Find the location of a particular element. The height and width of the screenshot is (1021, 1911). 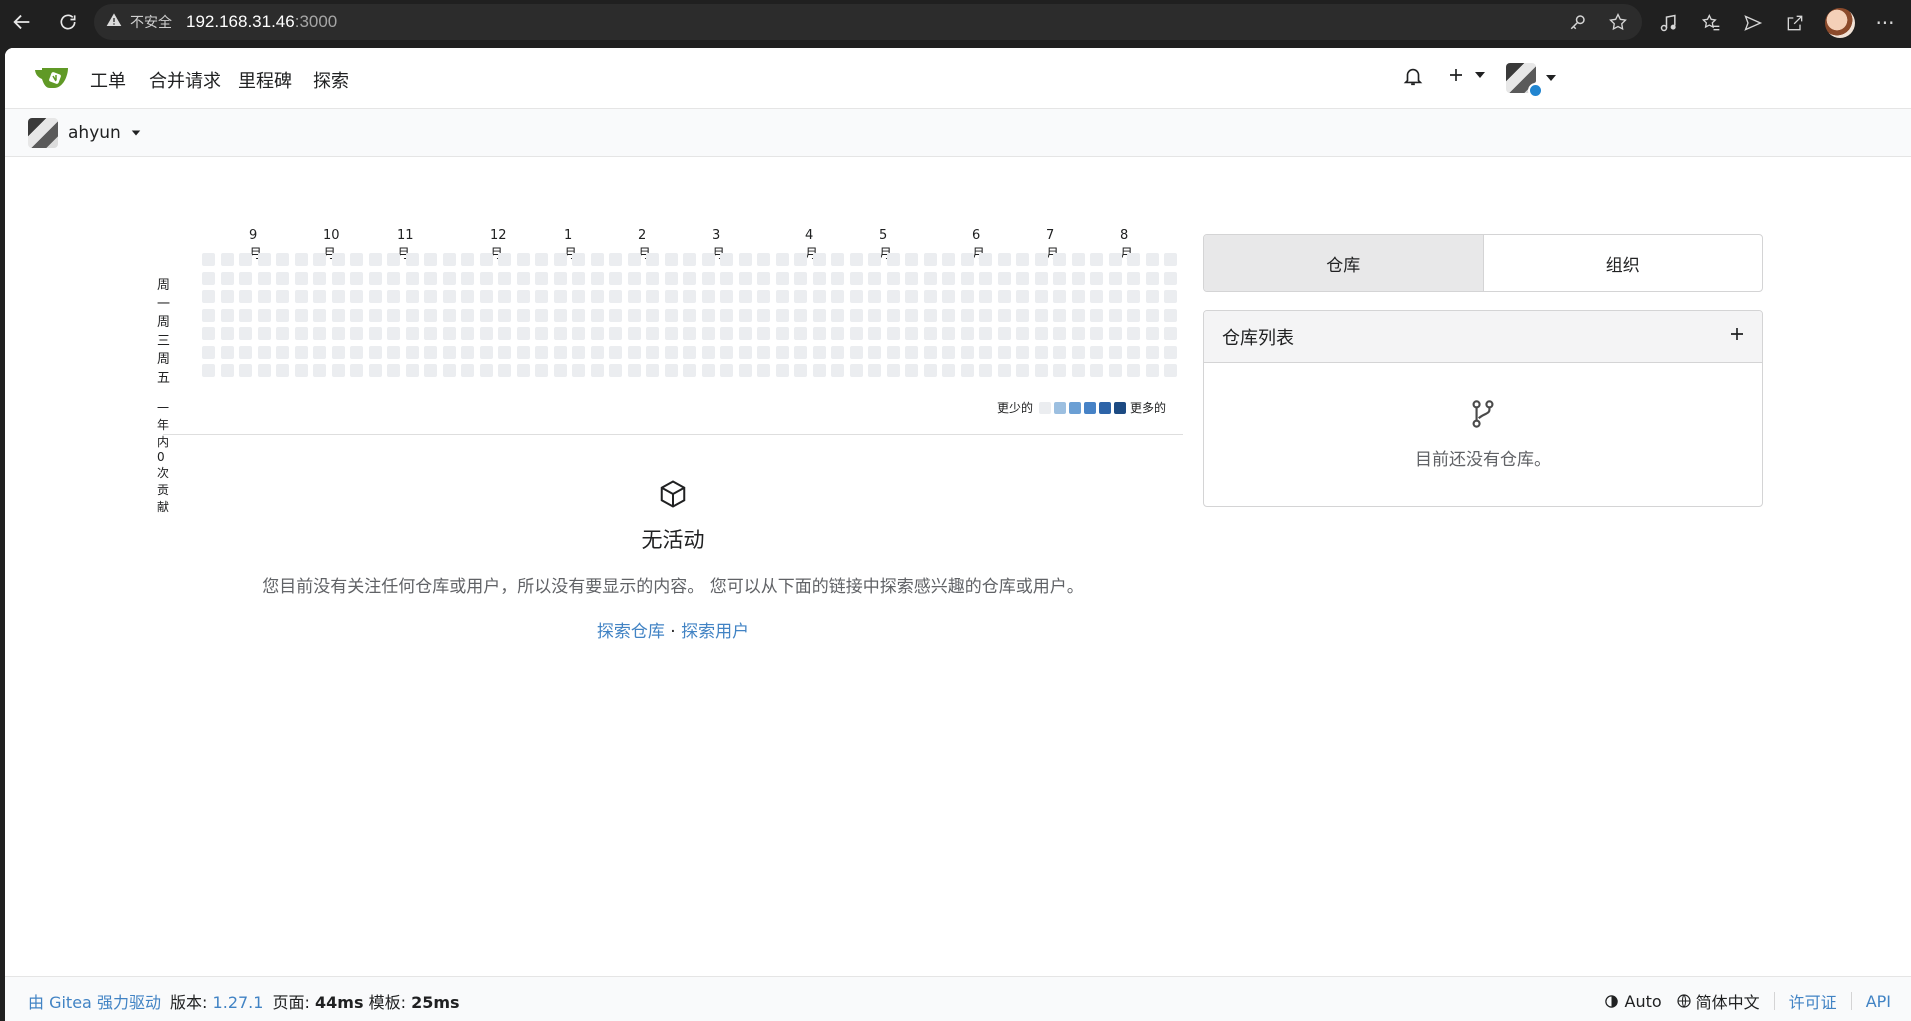

url-host: 192.168.31.46 is located at coordinates (240, 22).